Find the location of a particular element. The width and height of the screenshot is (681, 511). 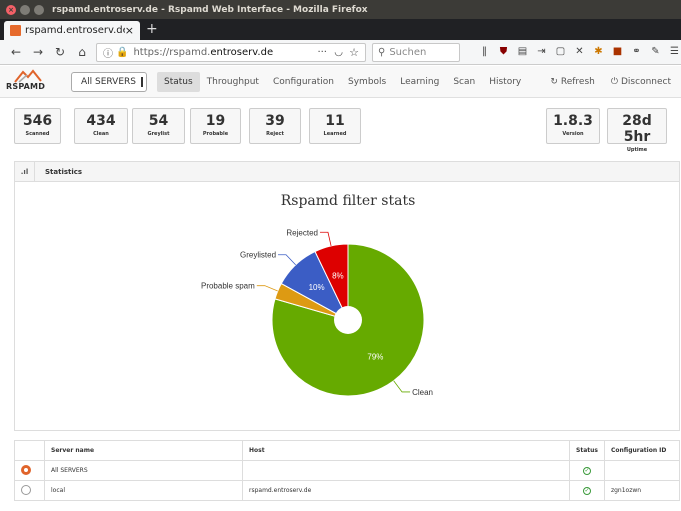

menu-icon: ☰ is located at coordinates (674, 51).